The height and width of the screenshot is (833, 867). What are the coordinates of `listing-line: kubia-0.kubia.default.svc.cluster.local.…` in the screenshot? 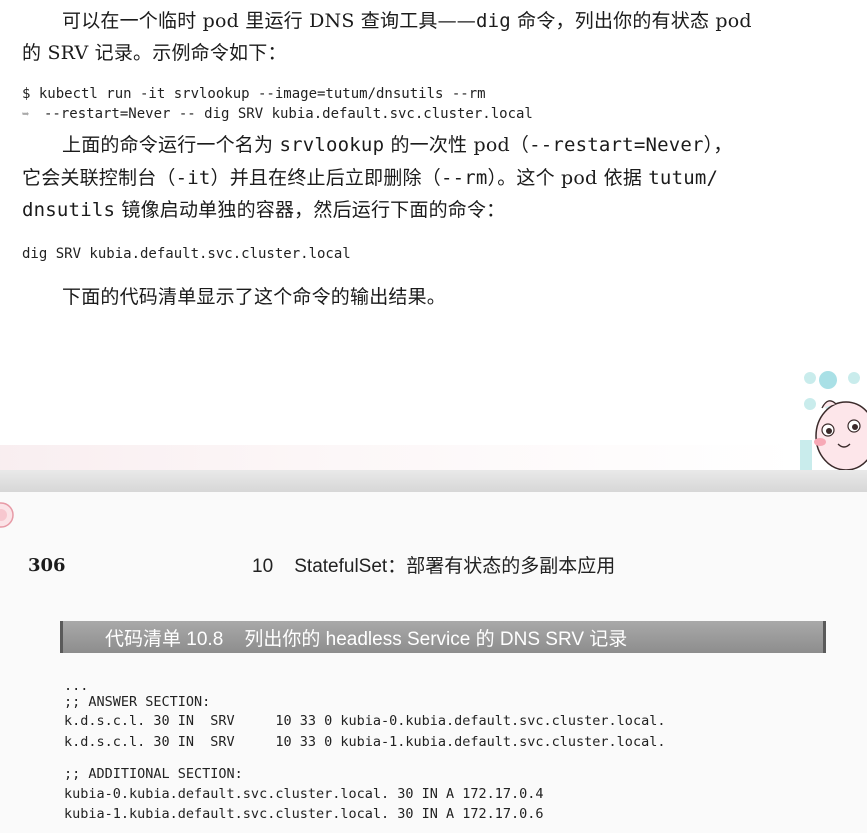 It's located at (304, 794).